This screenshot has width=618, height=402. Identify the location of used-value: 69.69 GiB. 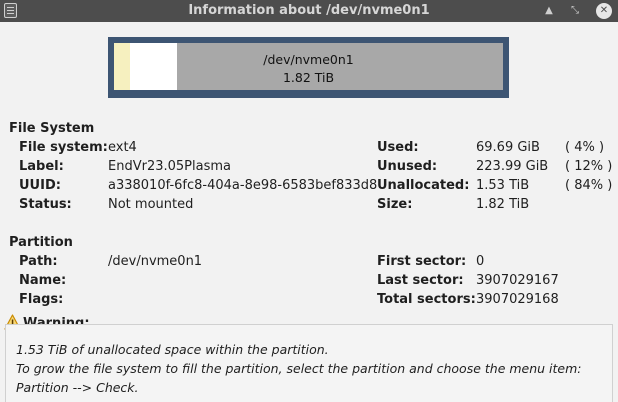
(508, 147).